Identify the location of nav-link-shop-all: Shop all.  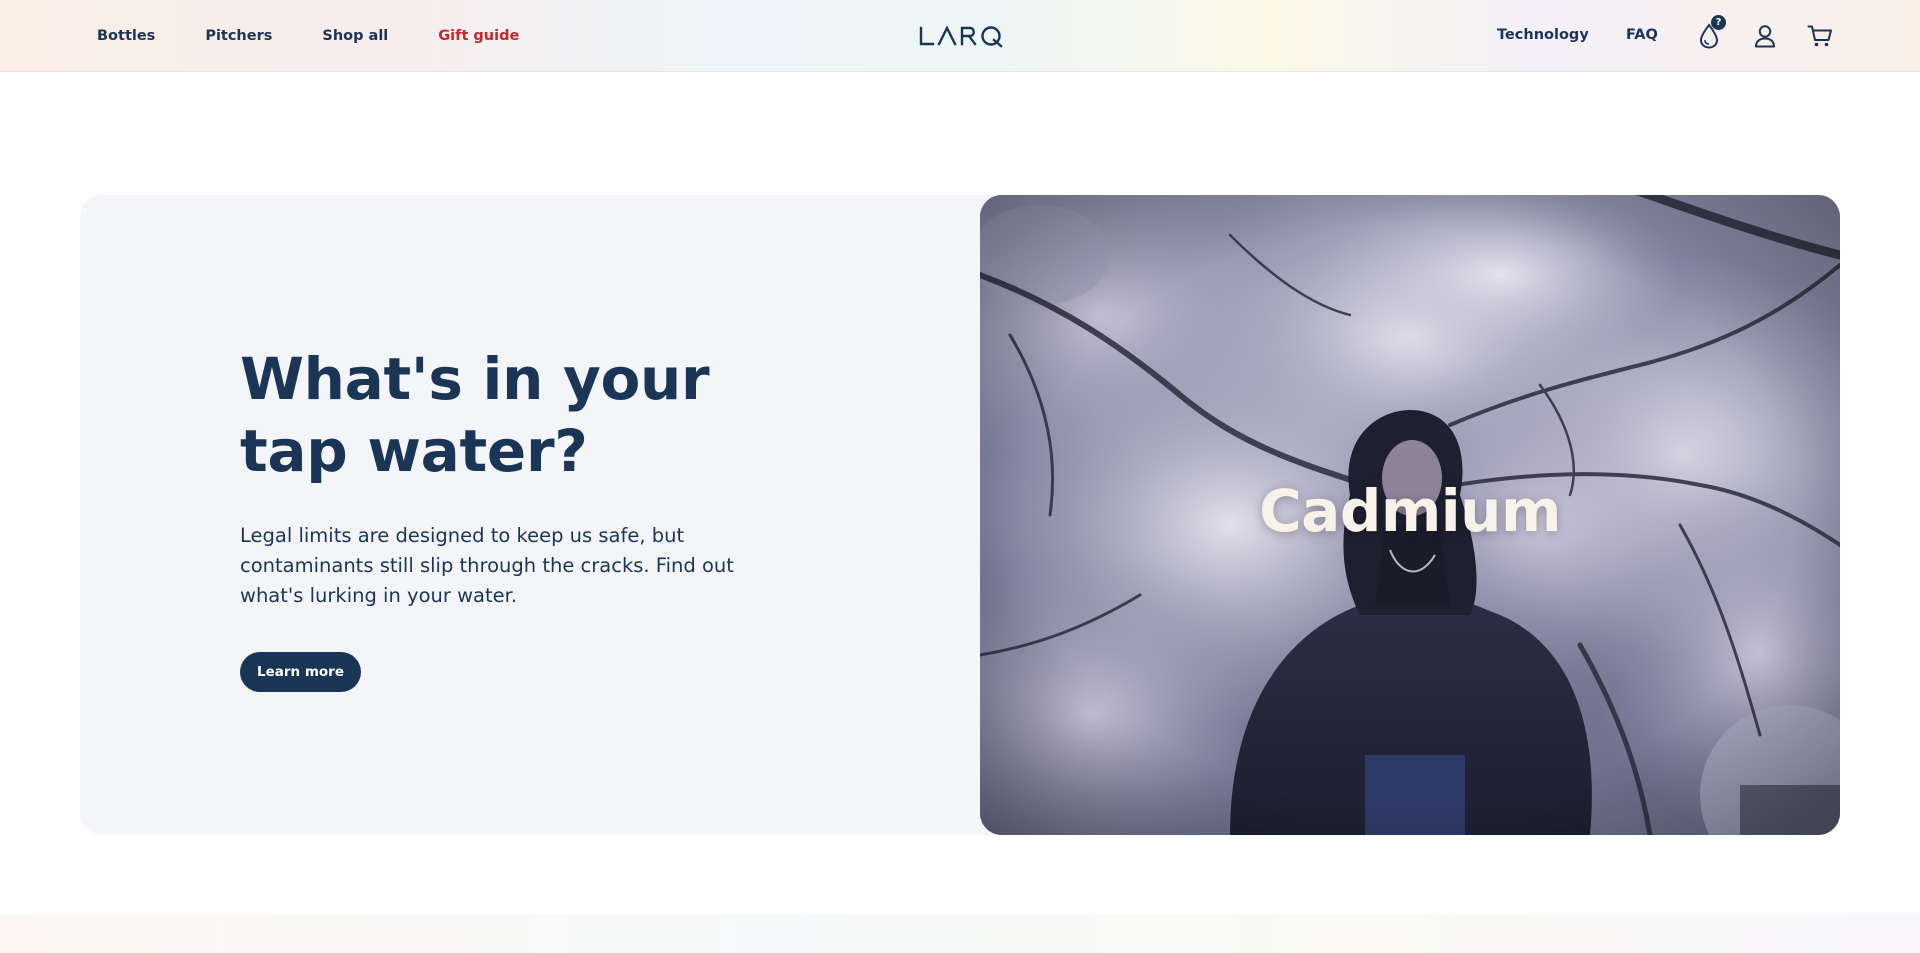
(355, 36).